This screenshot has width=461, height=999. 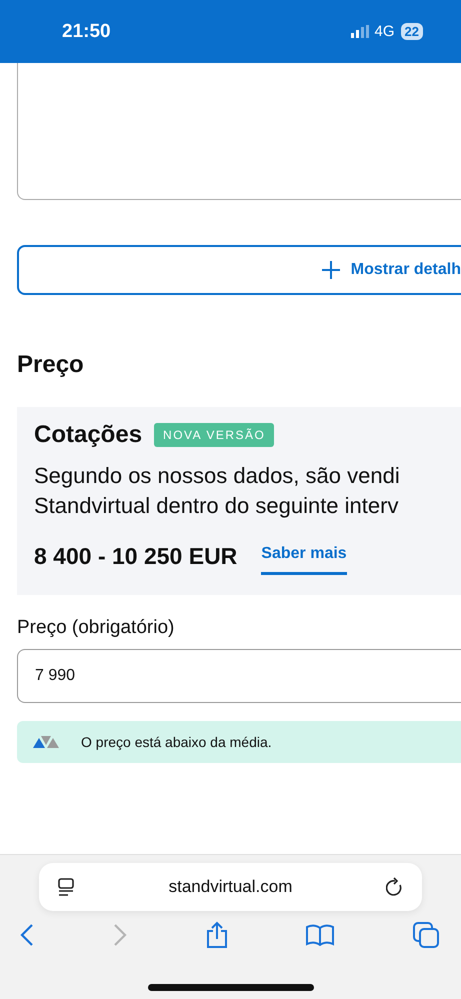 I want to click on section-heading: Preço, so click(x=51, y=365).